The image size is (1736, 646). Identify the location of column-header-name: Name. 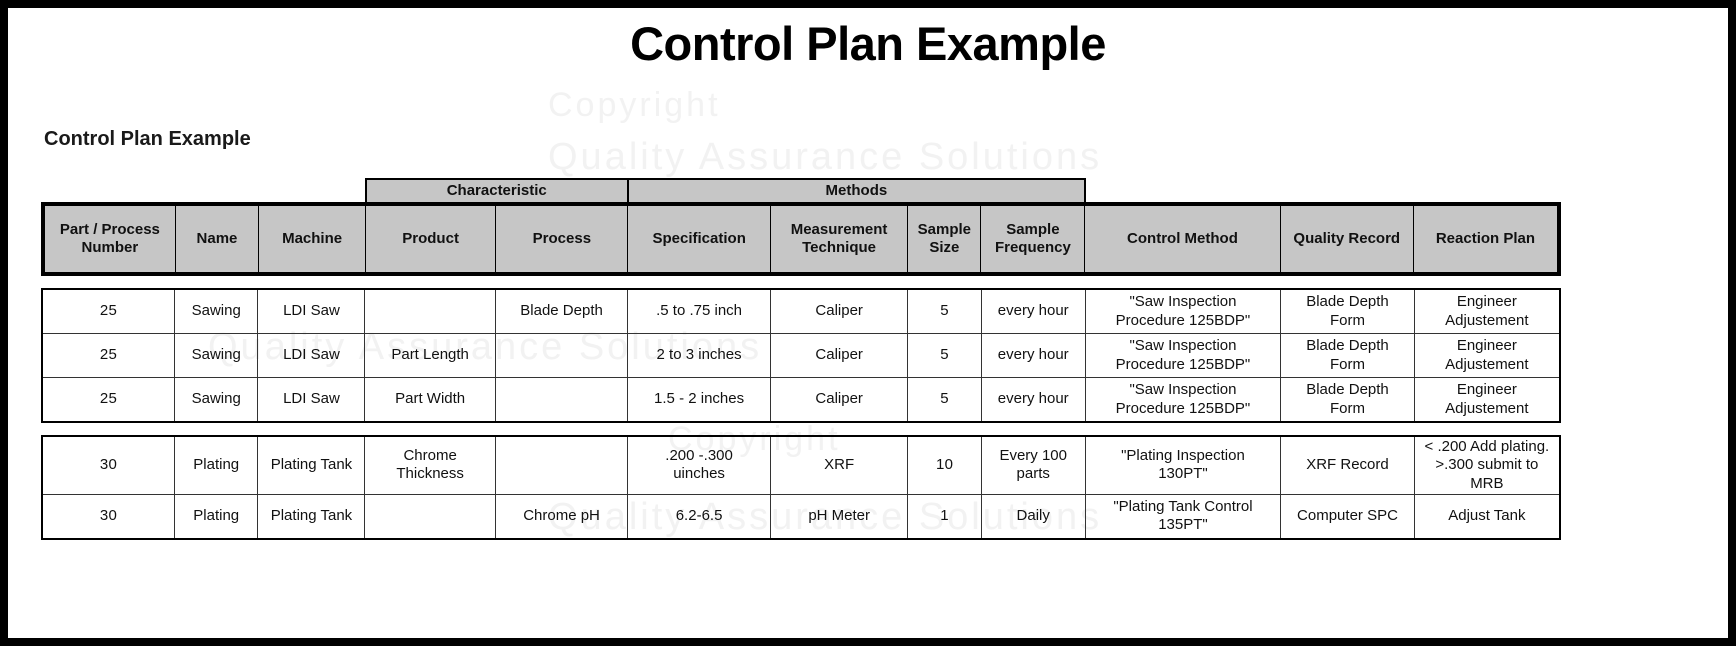
(217, 239).